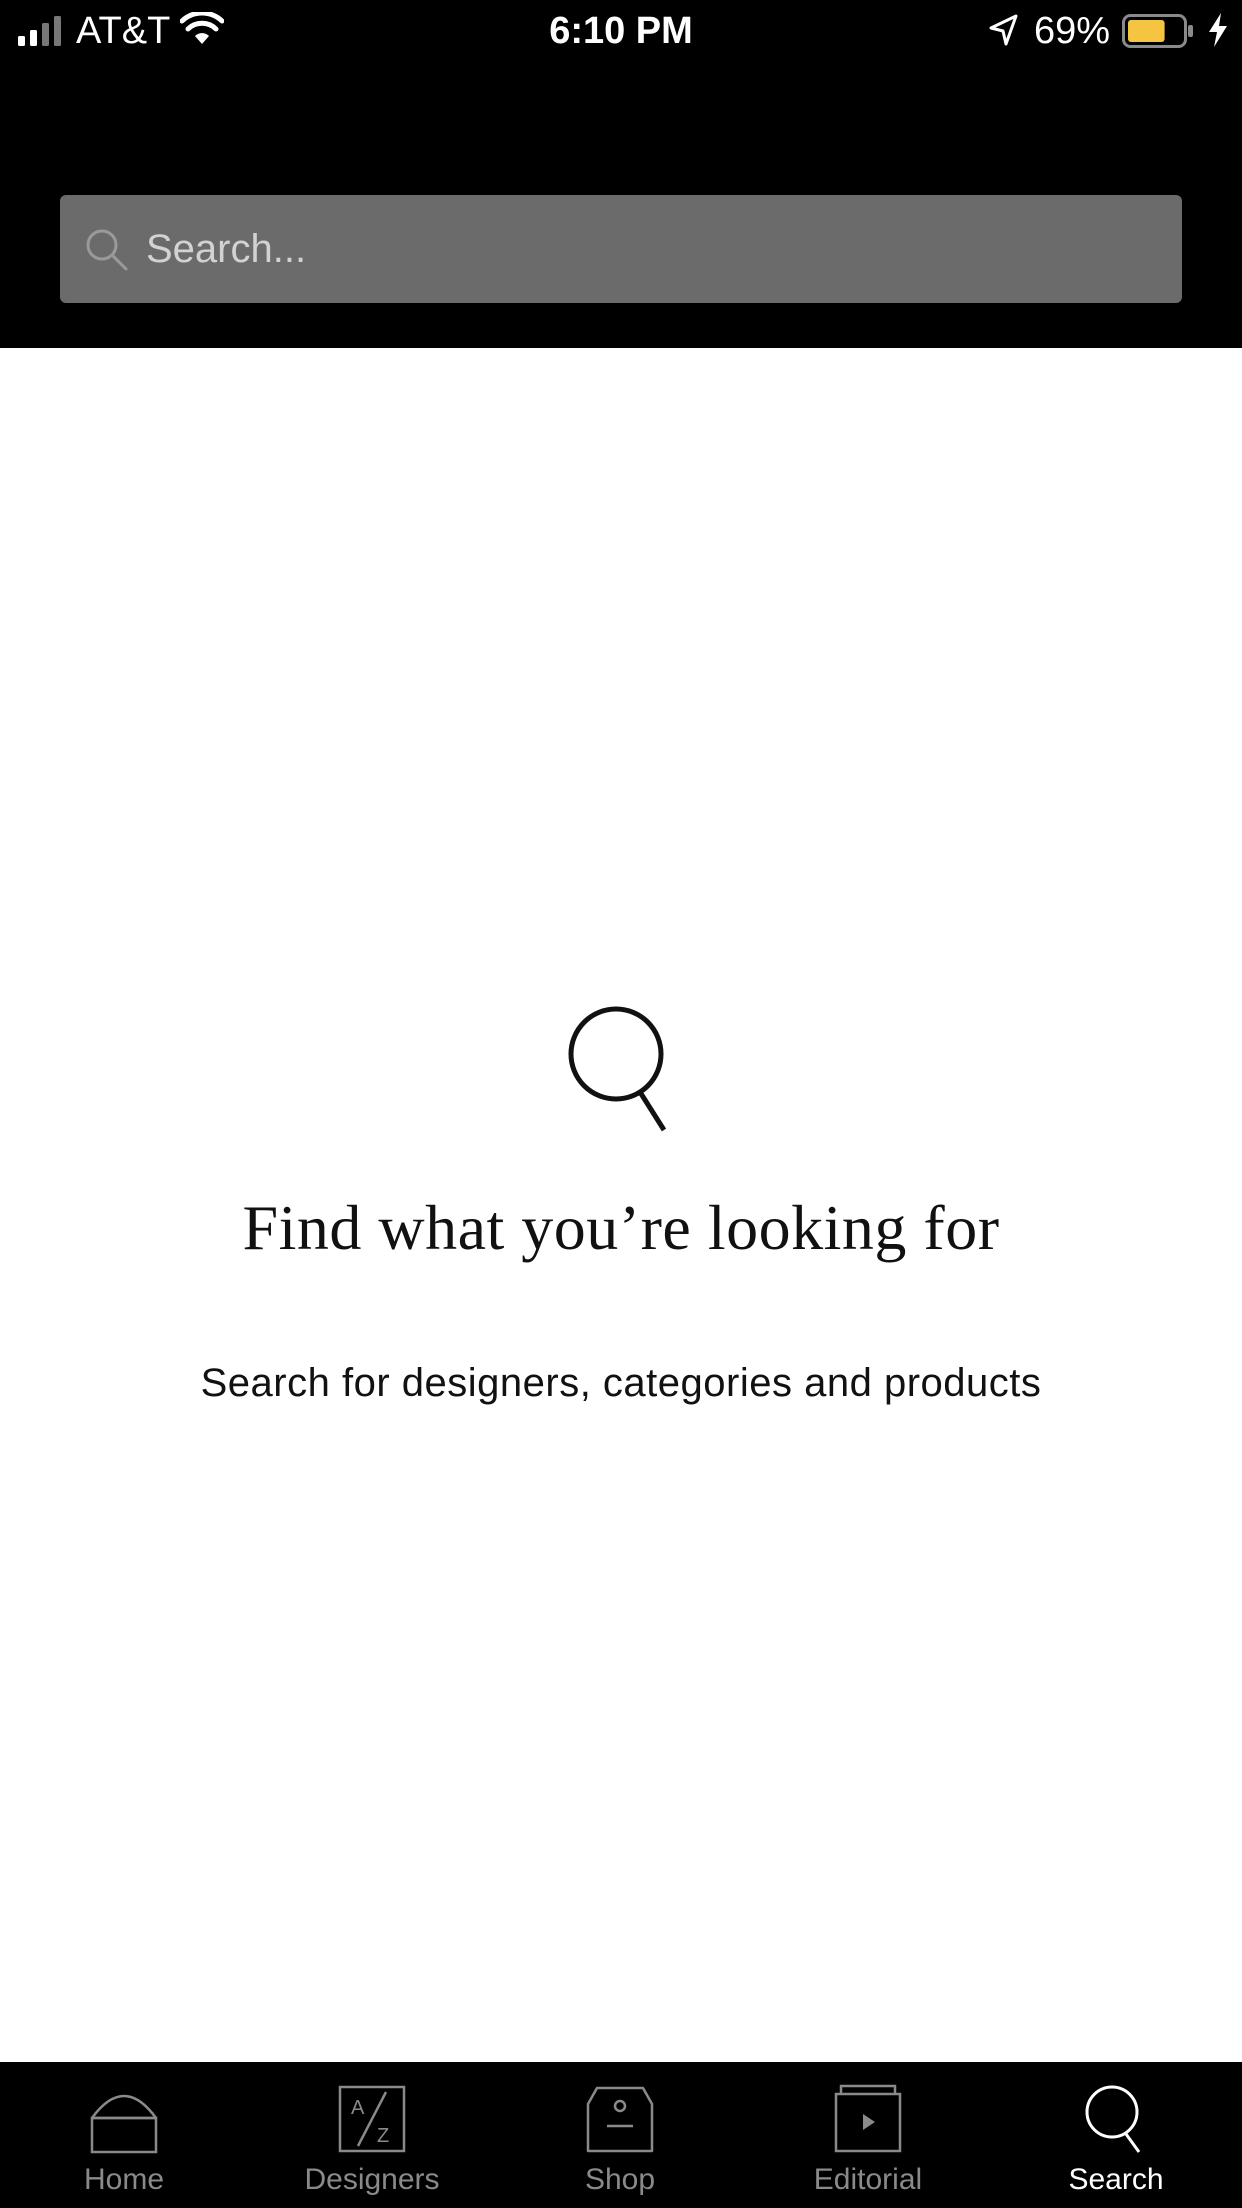 This screenshot has width=1242, height=2208. What do you see at coordinates (621, 31) in the screenshot?
I see `status-bar: AT&T 6:10 PM 69%` at bounding box center [621, 31].